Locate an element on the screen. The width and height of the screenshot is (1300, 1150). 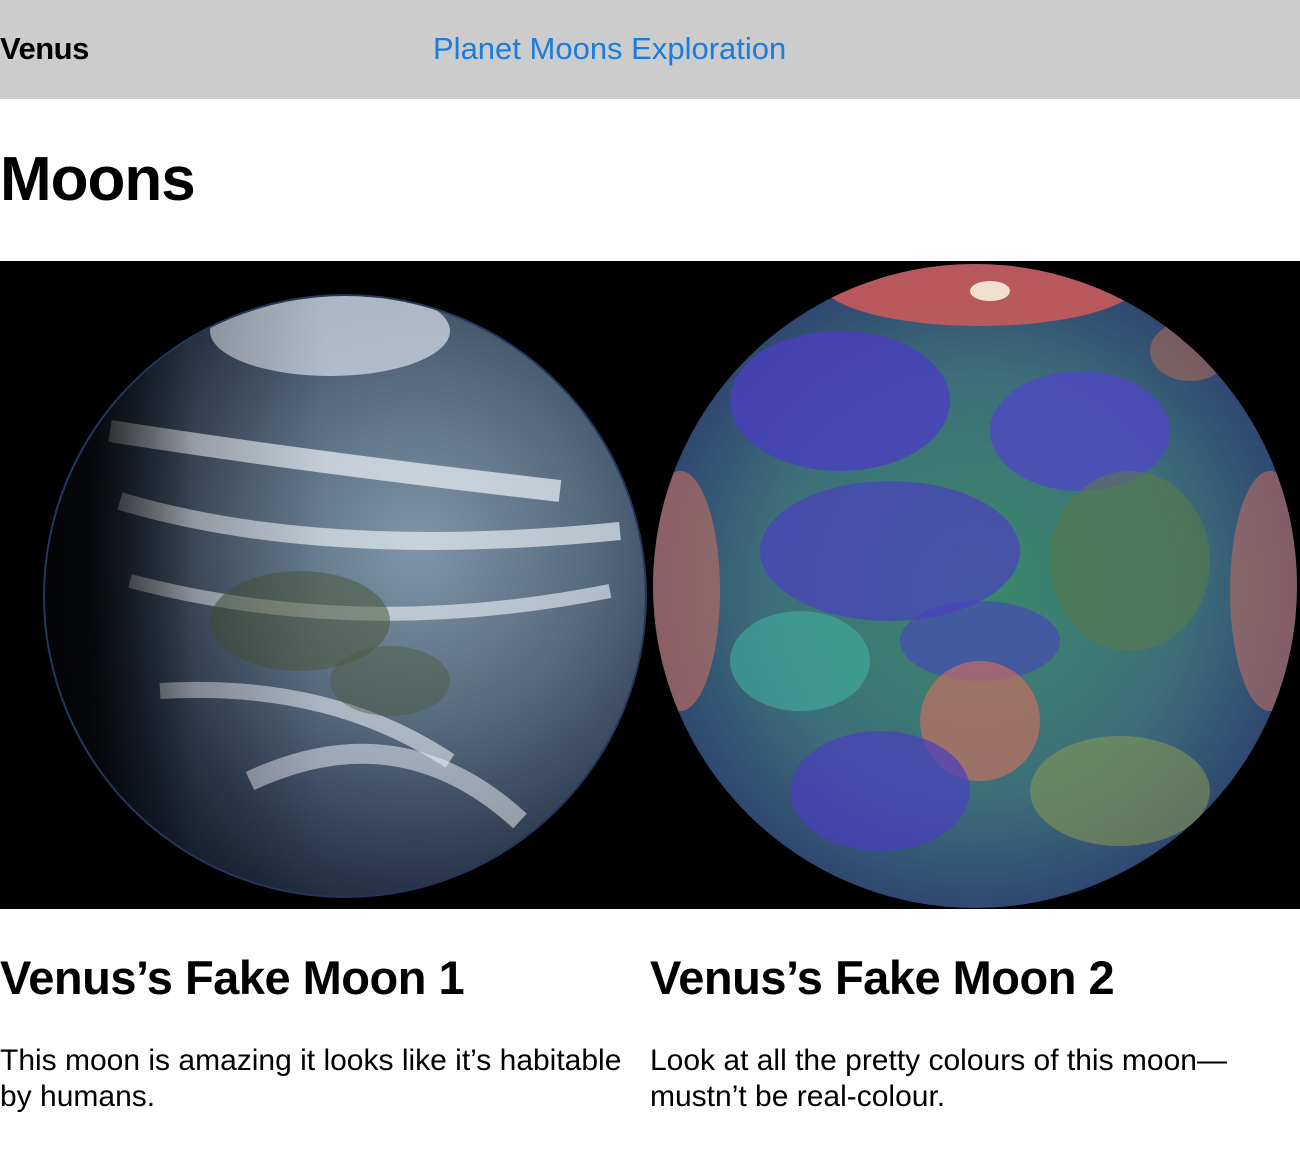
page-title: Moons is located at coordinates (98, 179).